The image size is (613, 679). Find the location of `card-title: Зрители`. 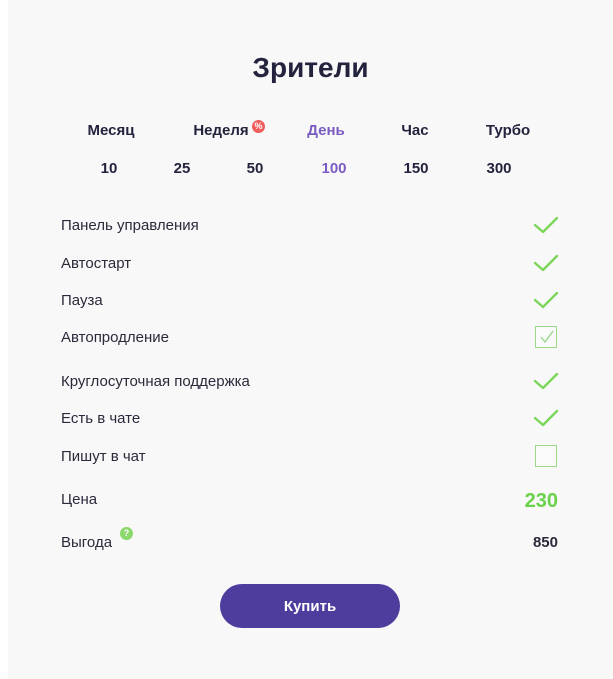

card-title: Зрители is located at coordinates (310, 67).